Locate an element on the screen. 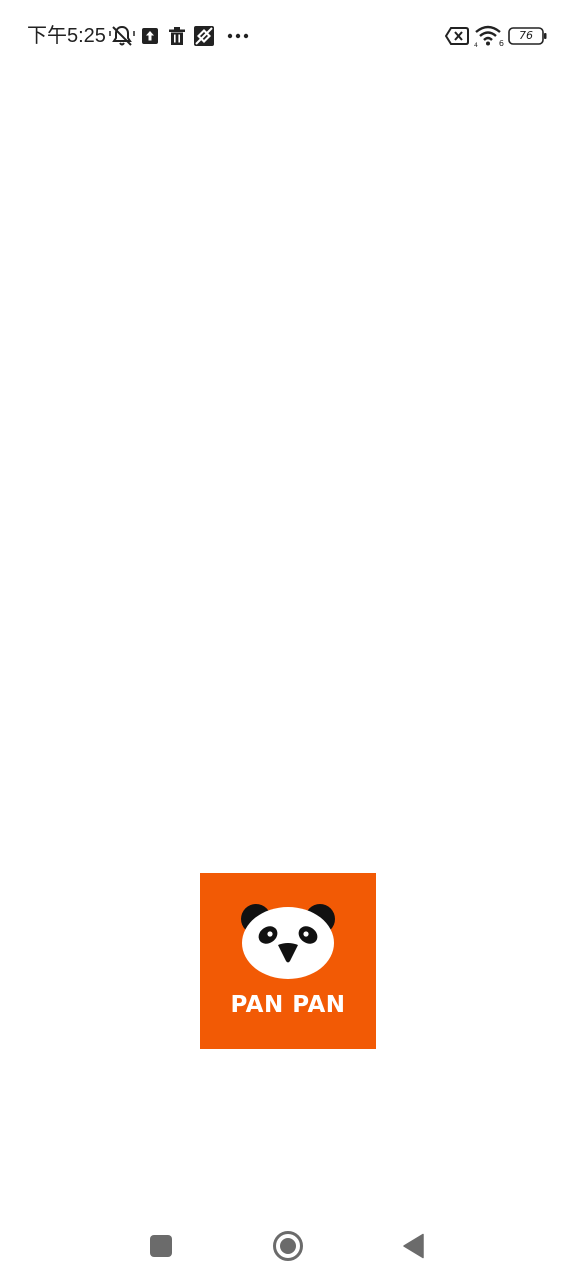 The image size is (576, 1280). navigation-bar is located at coordinates (288, 1245).